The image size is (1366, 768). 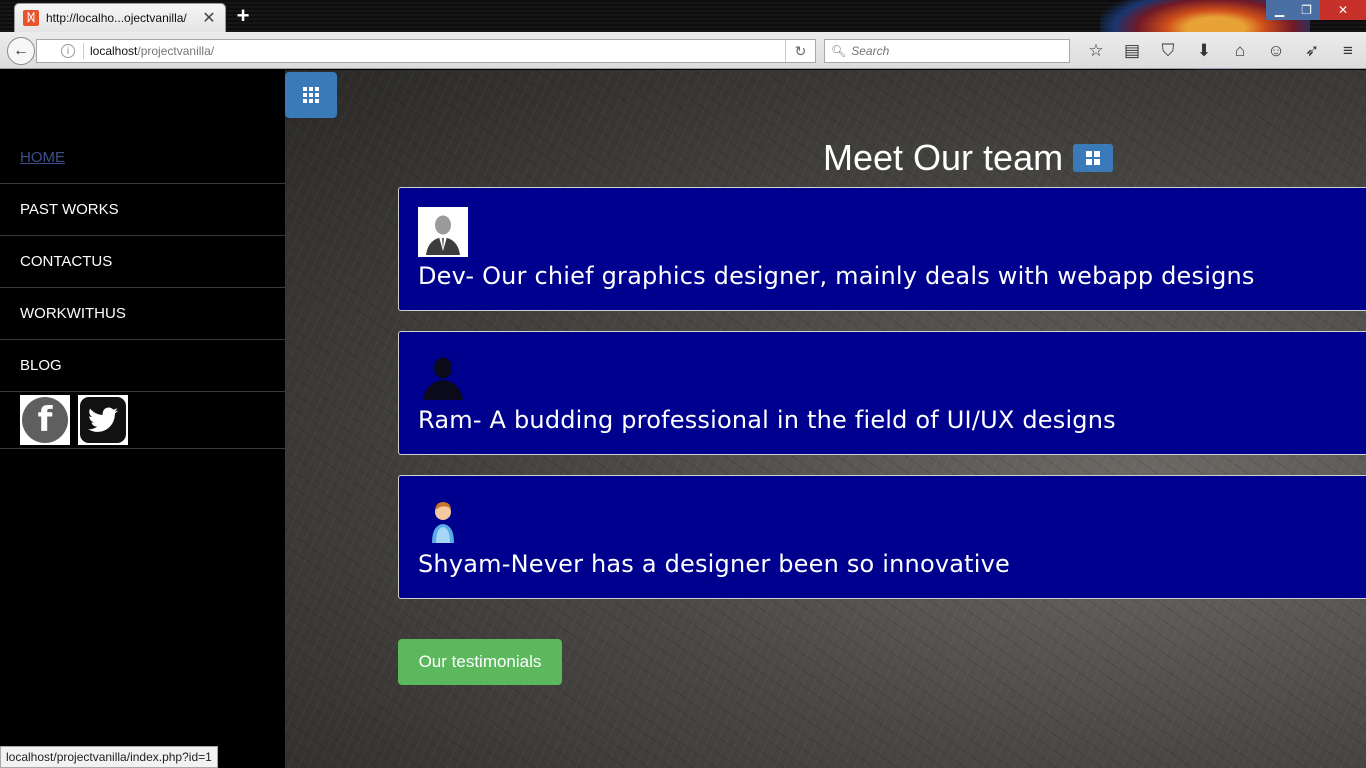 I want to click on sidebar-item-past-works: PAST WORKS, so click(x=142, y=210).